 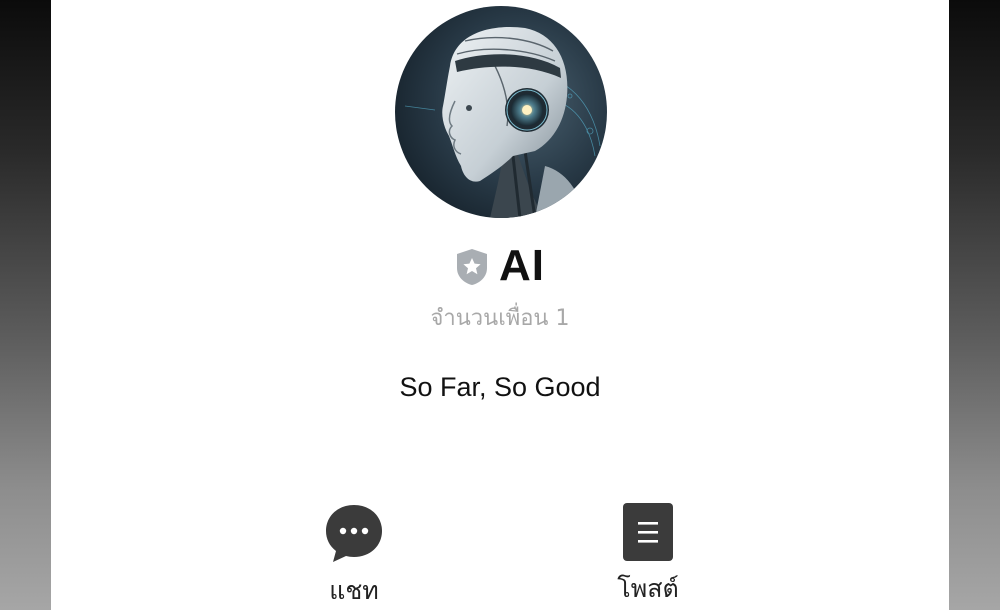 What do you see at coordinates (648, 588) in the screenshot?
I see `post-button-label: โพสต์` at bounding box center [648, 588].